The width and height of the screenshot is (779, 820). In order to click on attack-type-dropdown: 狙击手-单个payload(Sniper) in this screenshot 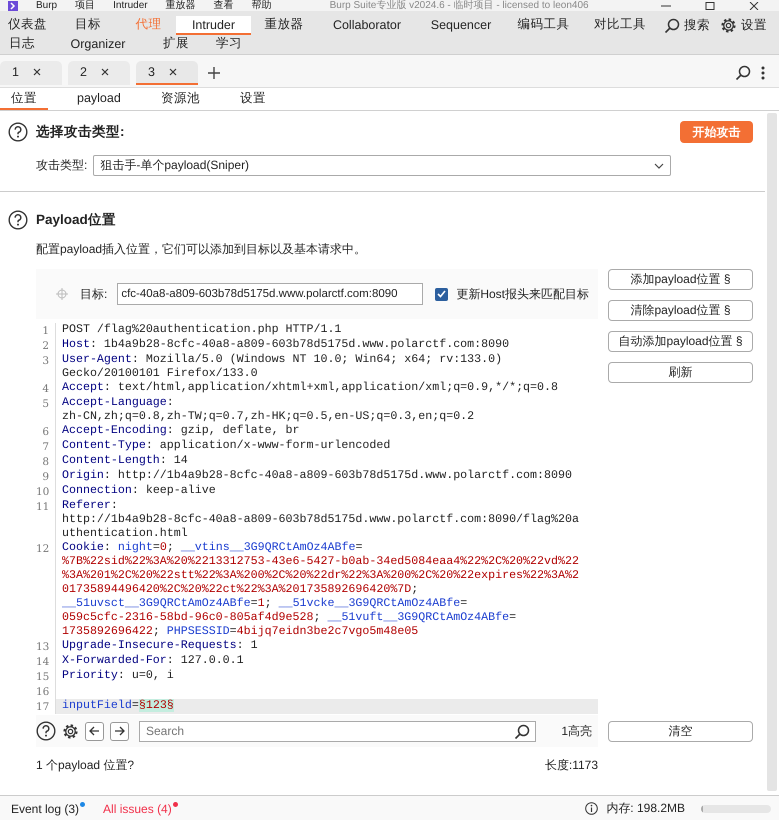, I will do `click(382, 165)`.